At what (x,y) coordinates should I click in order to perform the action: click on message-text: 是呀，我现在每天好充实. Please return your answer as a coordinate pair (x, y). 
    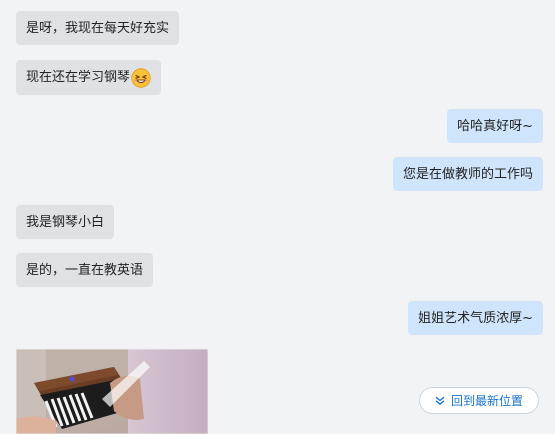
    Looking at the image, I should click on (98, 28).